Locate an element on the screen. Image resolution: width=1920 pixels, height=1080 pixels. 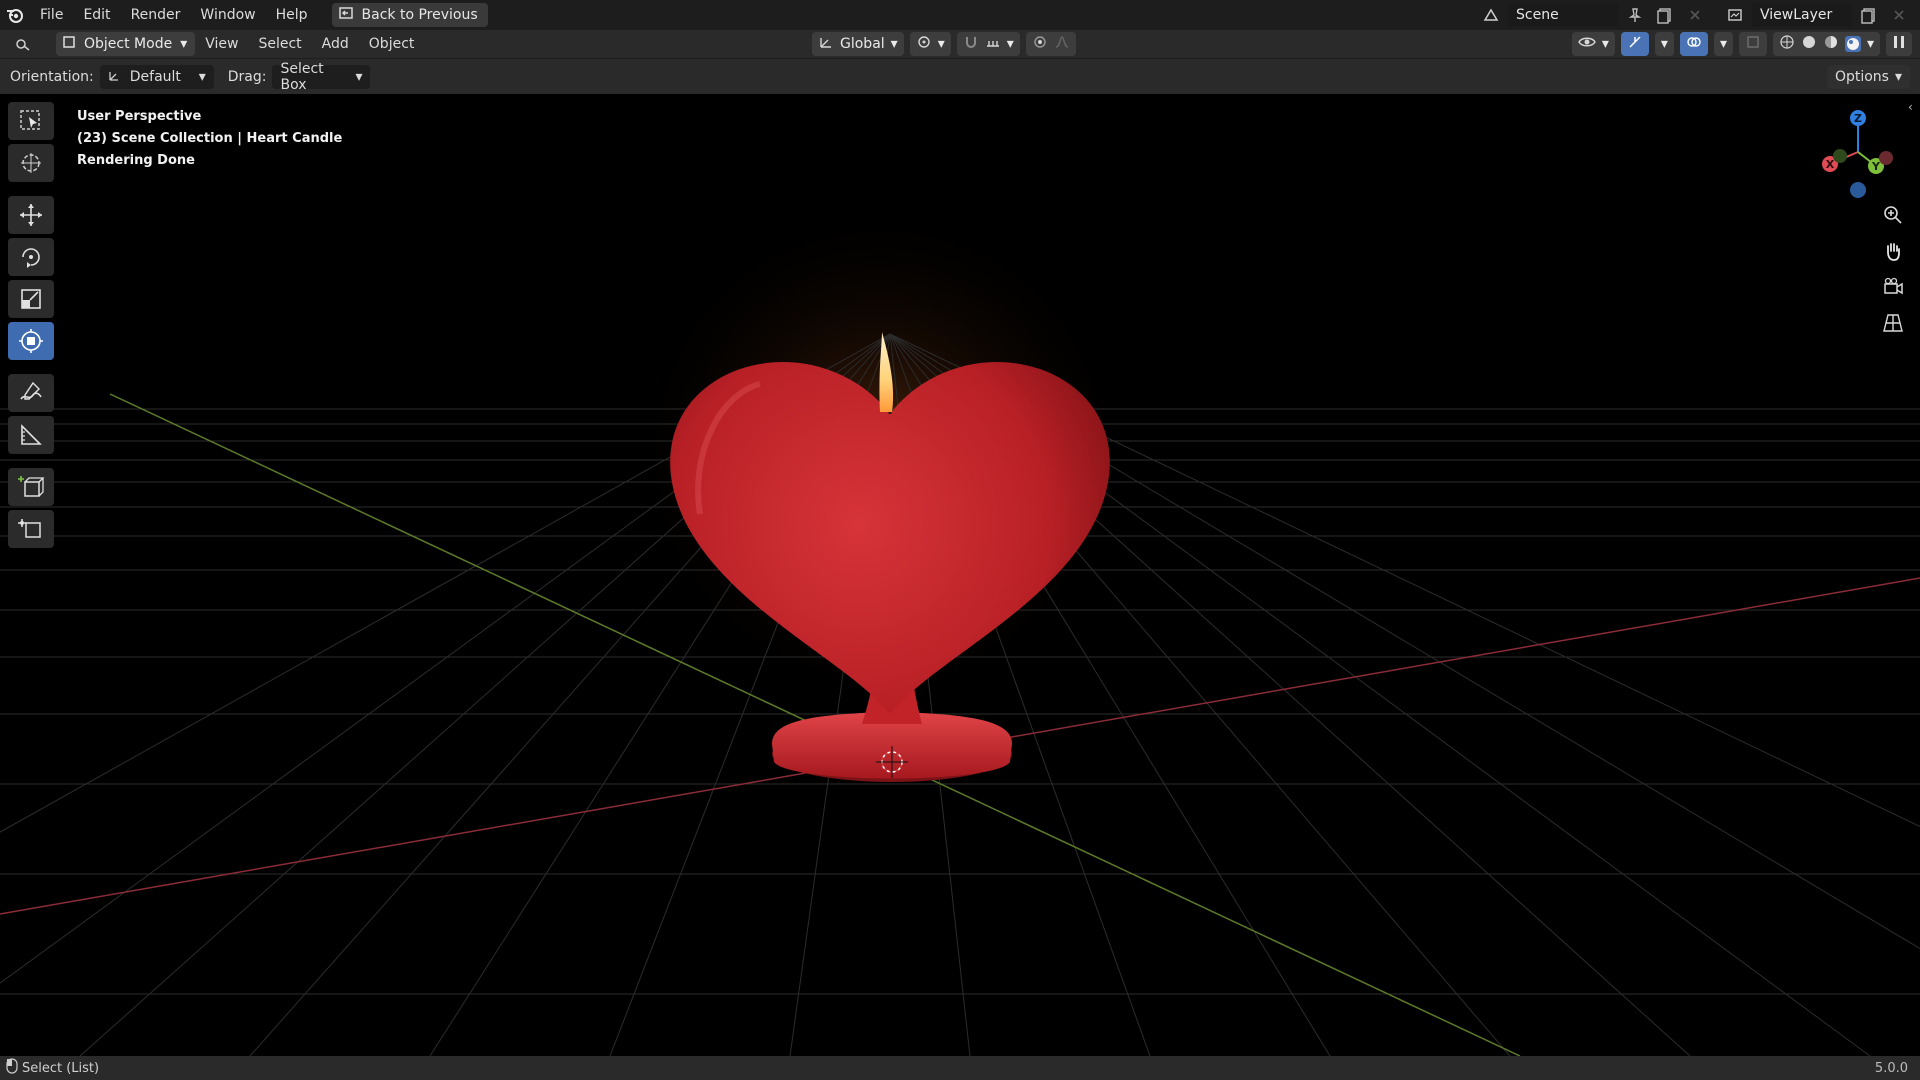
camera-view-icon is located at coordinates (1893, 287).